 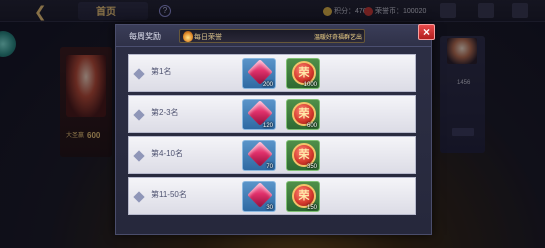 I want to click on gem-quantity: 200, so click(x=267, y=85).